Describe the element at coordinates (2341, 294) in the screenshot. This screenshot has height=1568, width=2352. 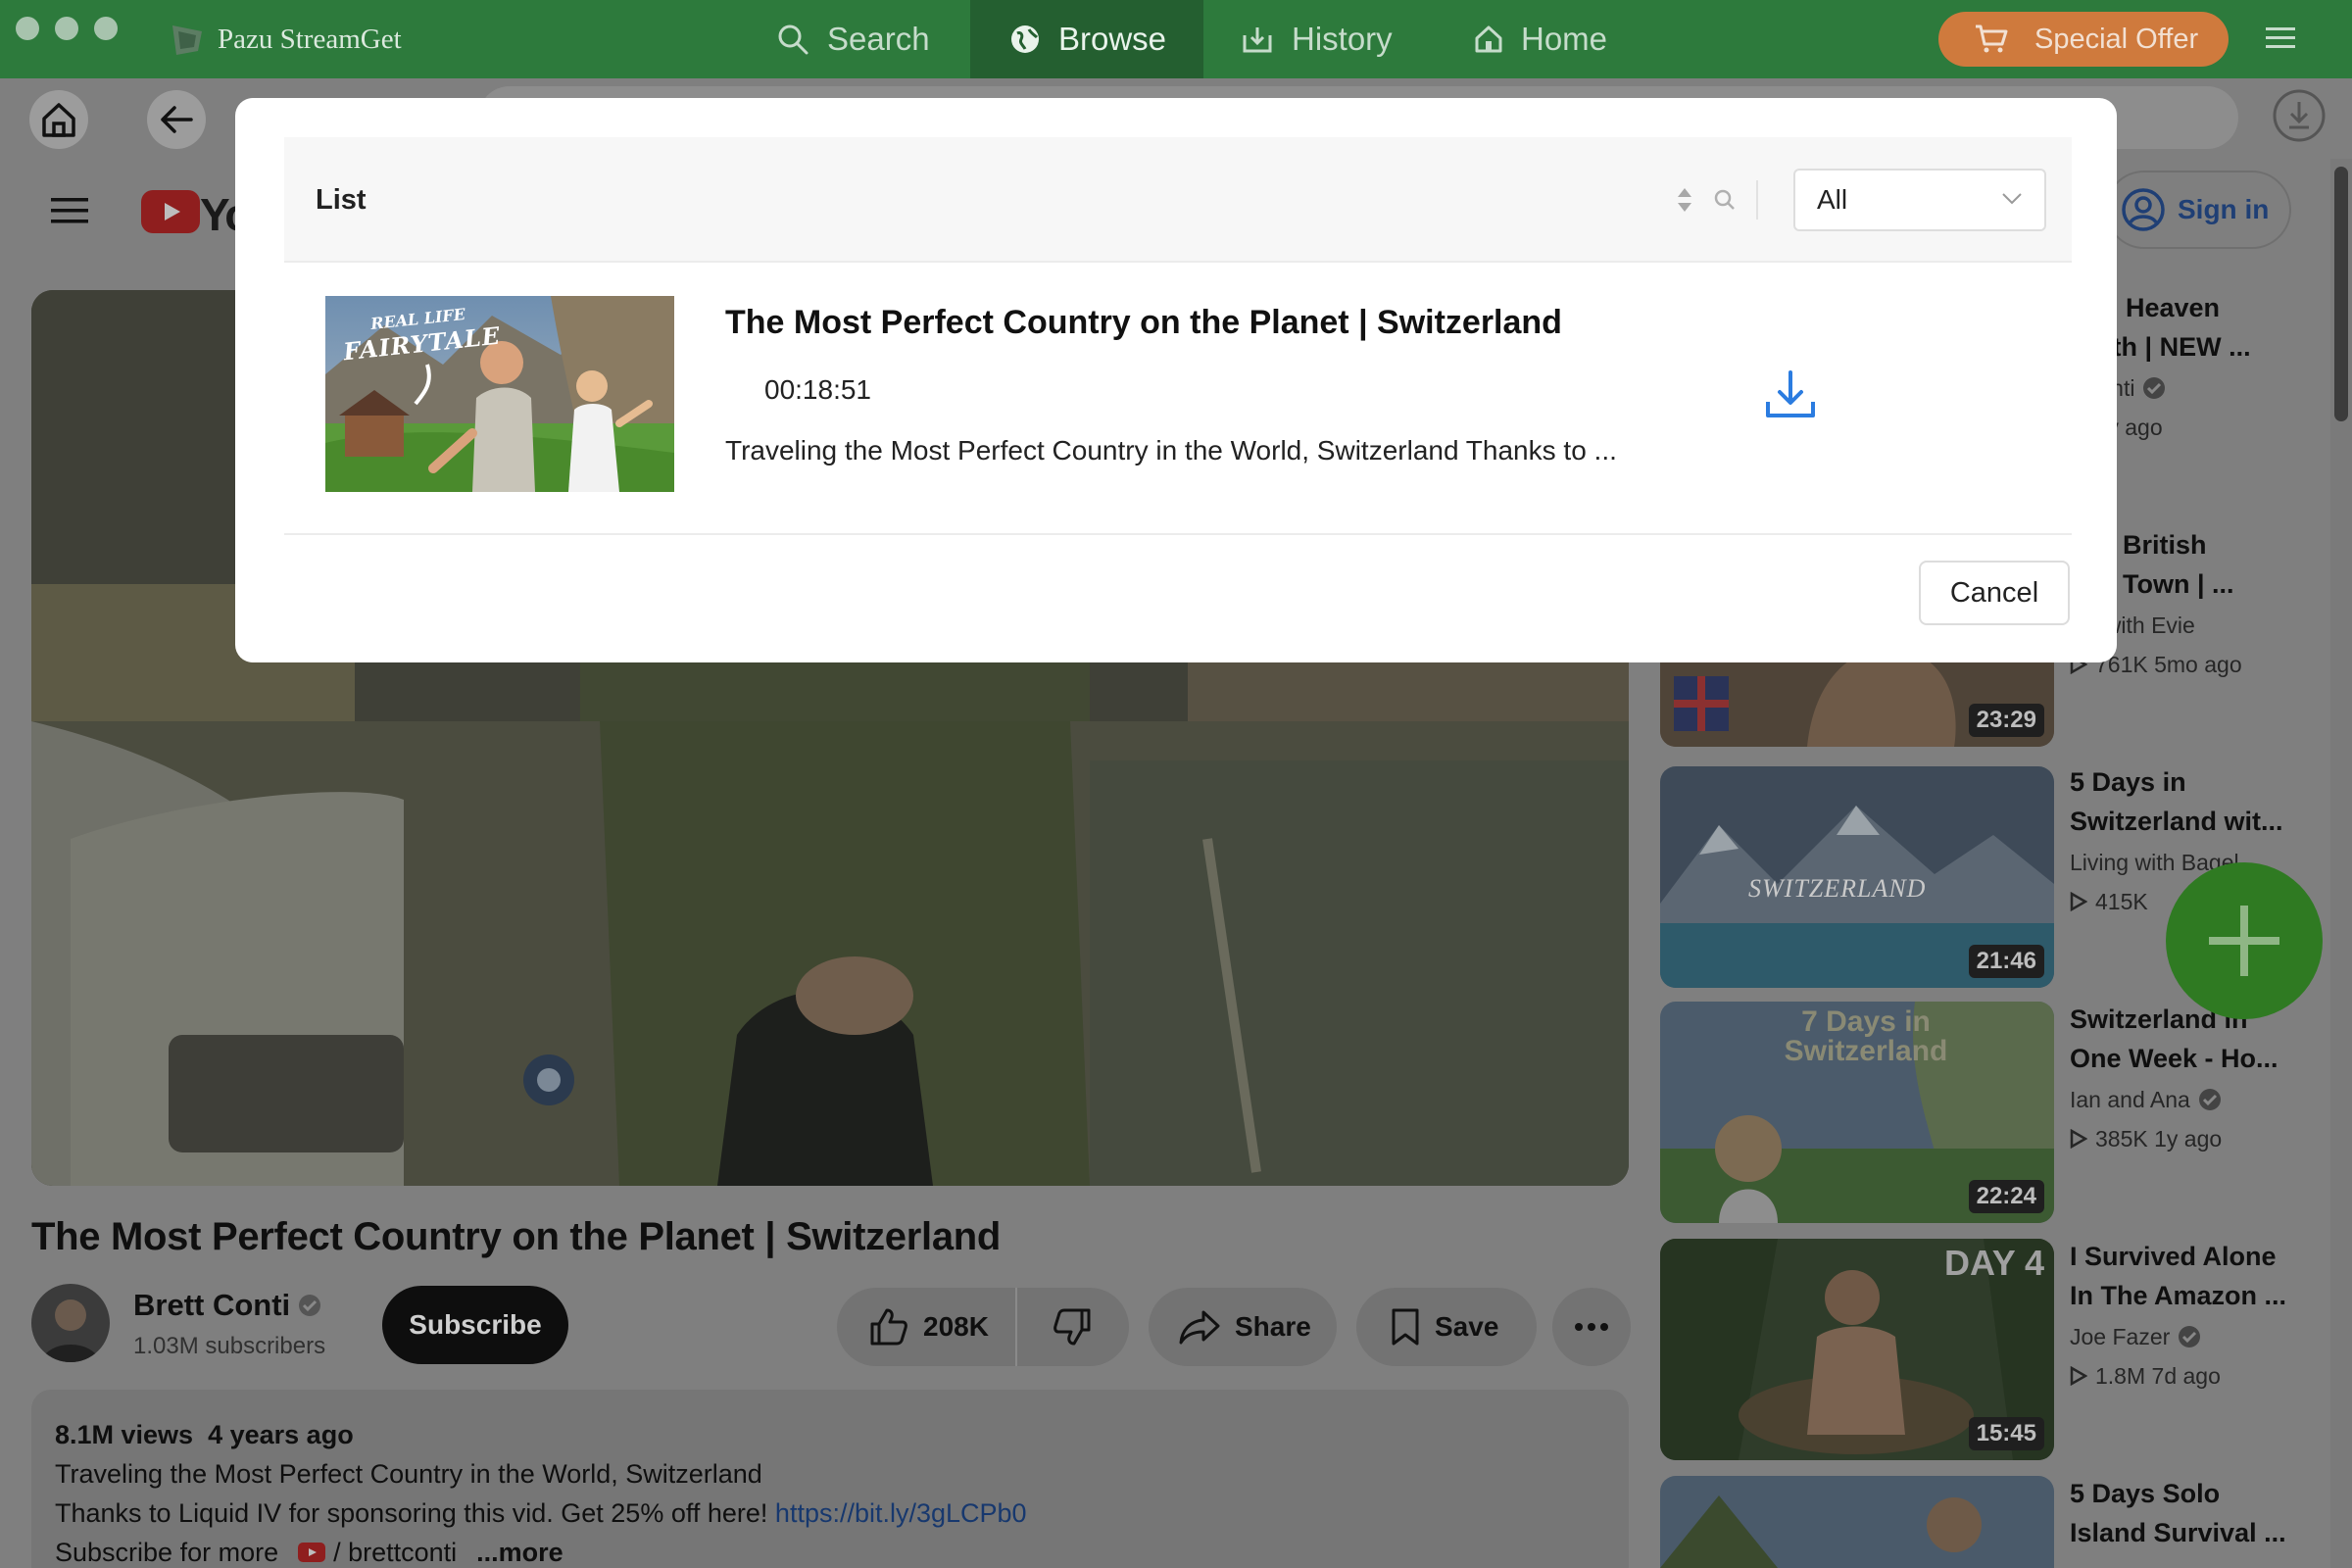
I see `scrollbar-thumb` at that location.